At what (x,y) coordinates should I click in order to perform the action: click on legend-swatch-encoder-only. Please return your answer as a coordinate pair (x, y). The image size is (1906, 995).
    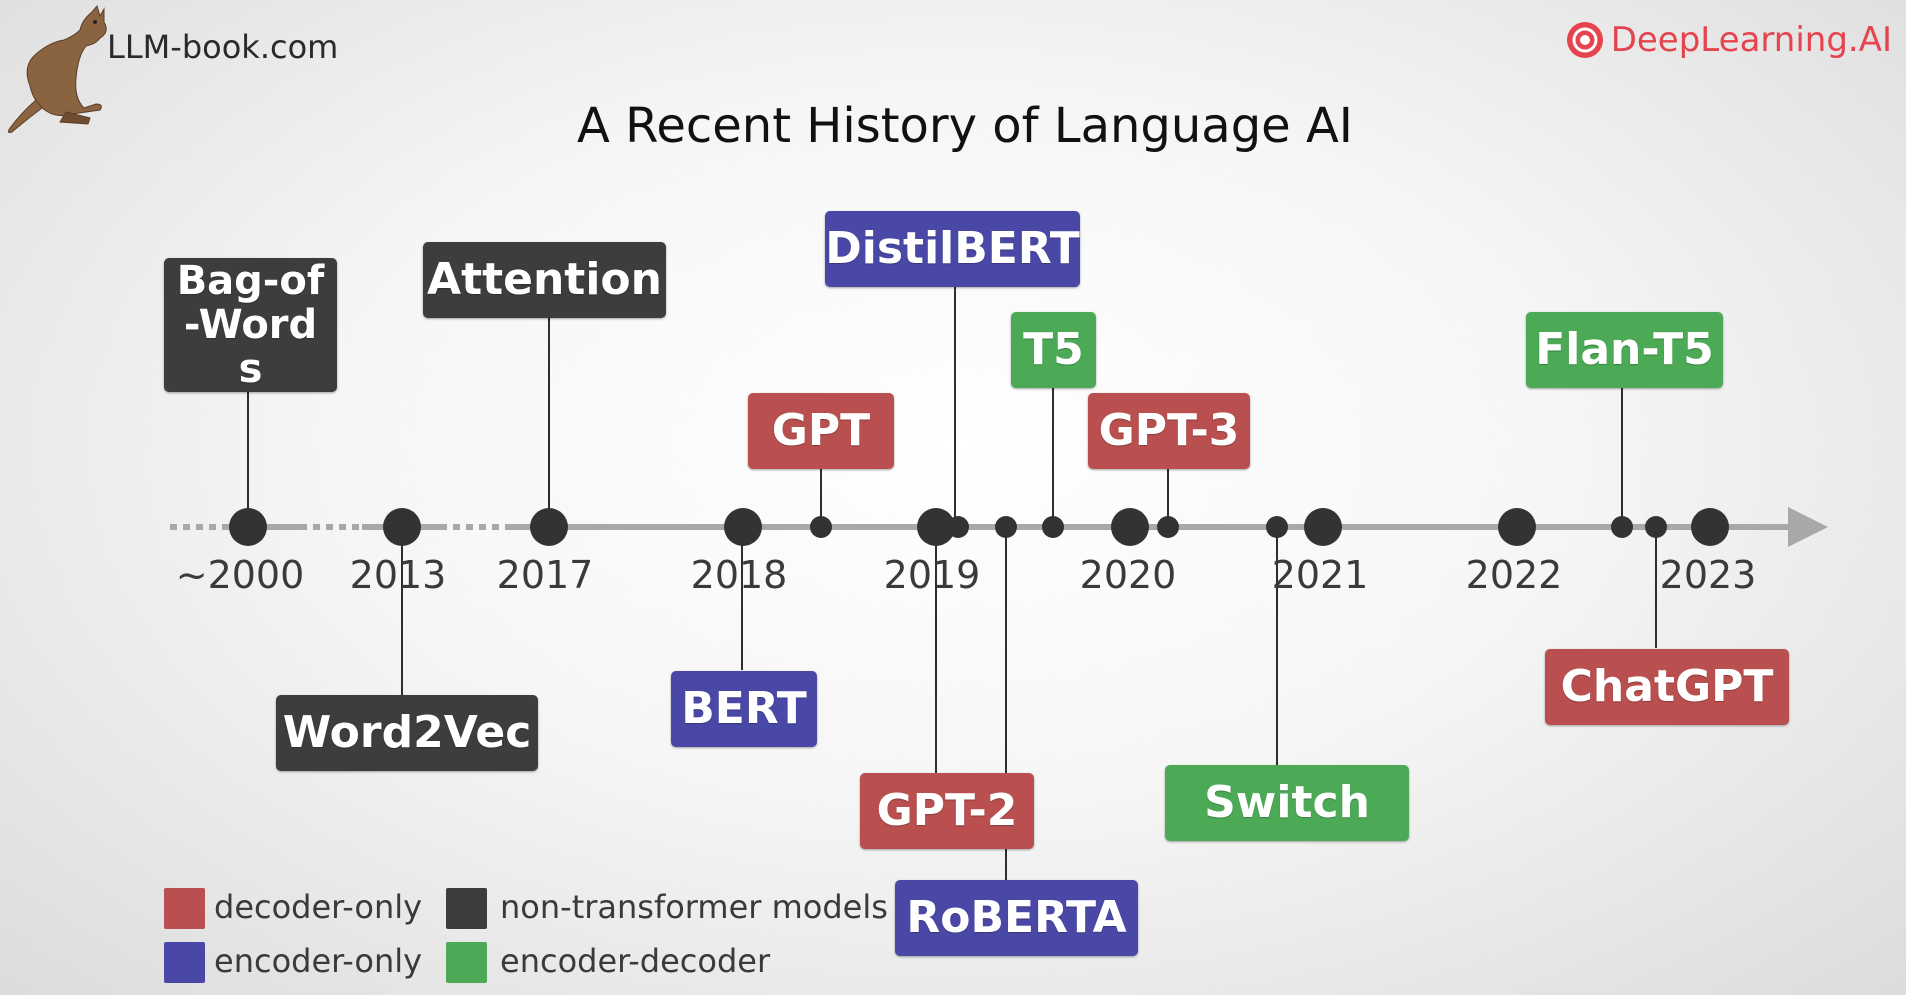
    Looking at the image, I should click on (184, 962).